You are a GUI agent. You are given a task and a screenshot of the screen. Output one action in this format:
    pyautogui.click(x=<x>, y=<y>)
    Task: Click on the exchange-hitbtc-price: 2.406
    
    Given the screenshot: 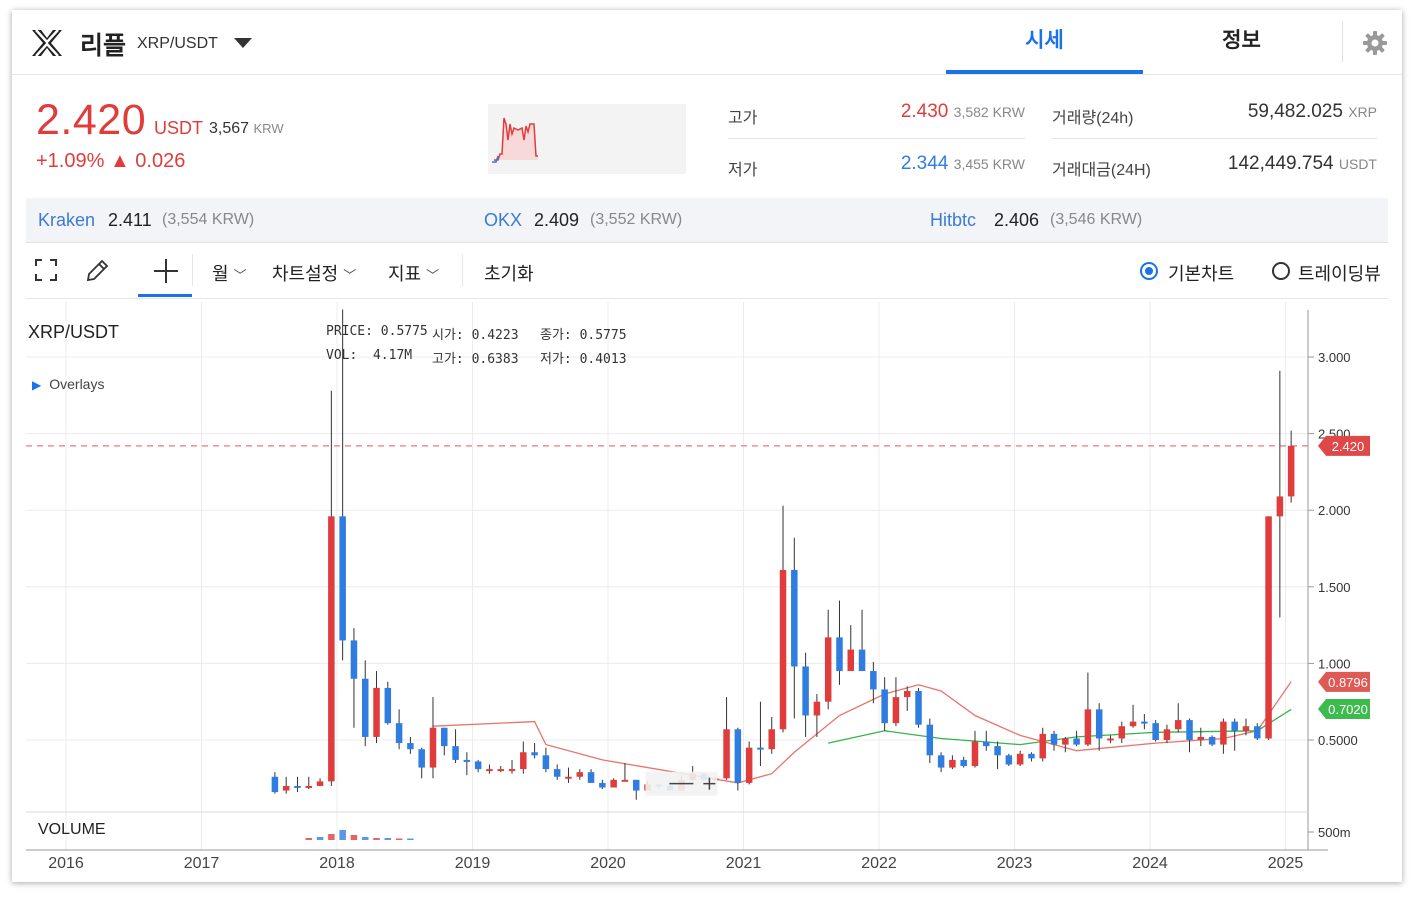 What is the action you would take?
    pyautogui.click(x=1017, y=220)
    